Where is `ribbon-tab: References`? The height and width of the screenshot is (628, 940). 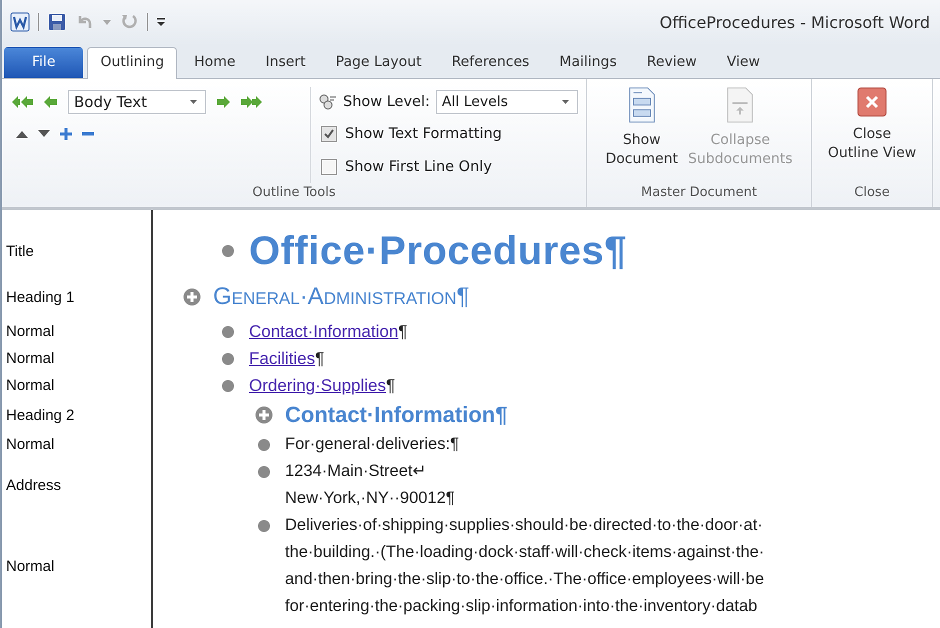 ribbon-tab: References is located at coordinates (490, 62).